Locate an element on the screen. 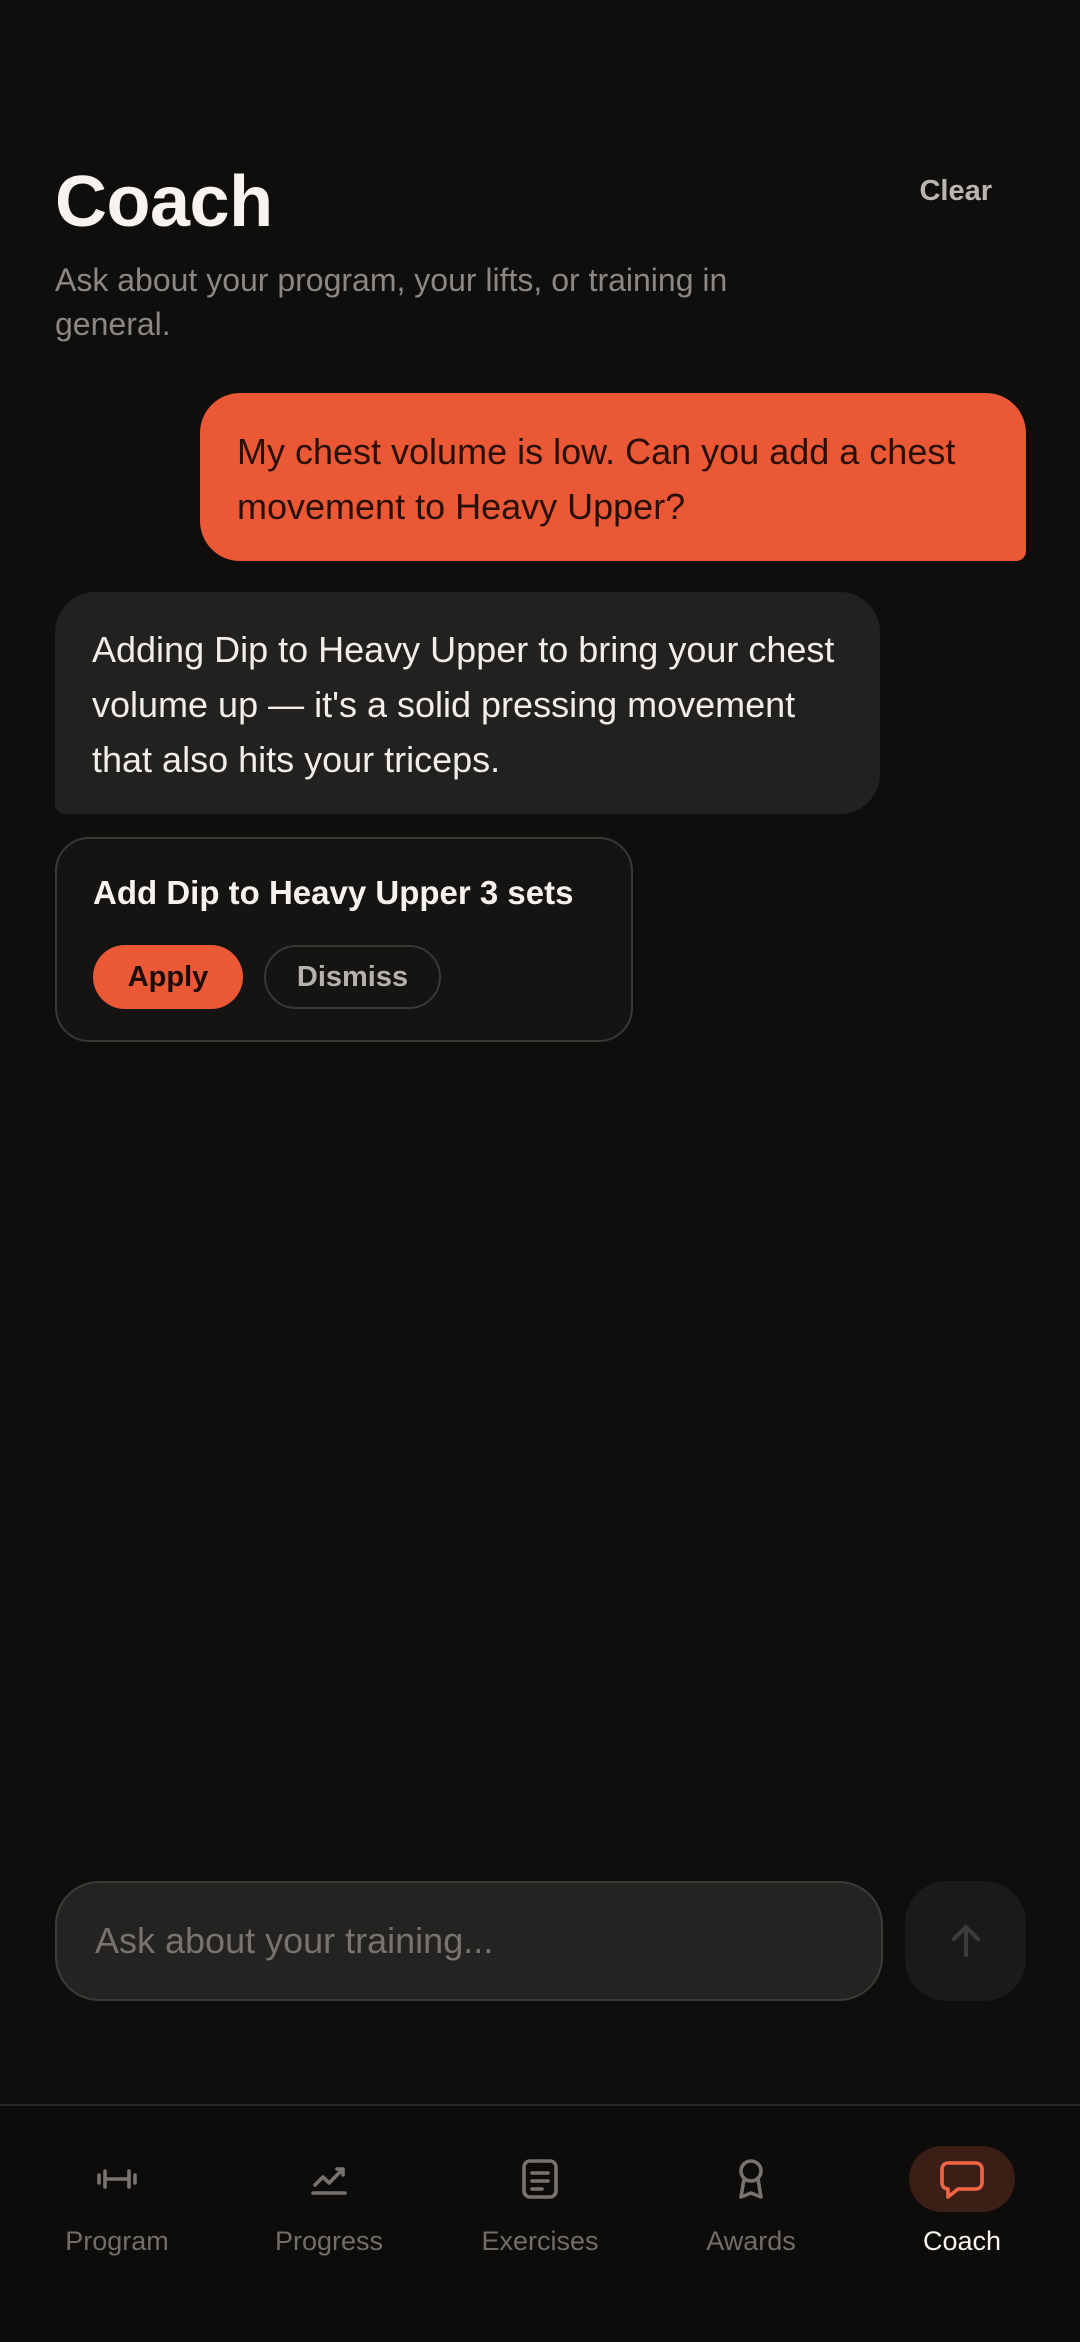  trend-line-icon is located at coordinates (329, 2179).